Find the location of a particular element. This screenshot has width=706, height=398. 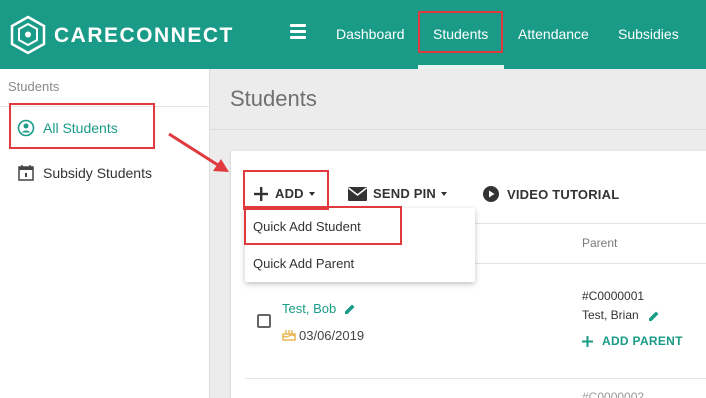

add-parent-label: ADD PARENT is located at coordinates (642, 341).